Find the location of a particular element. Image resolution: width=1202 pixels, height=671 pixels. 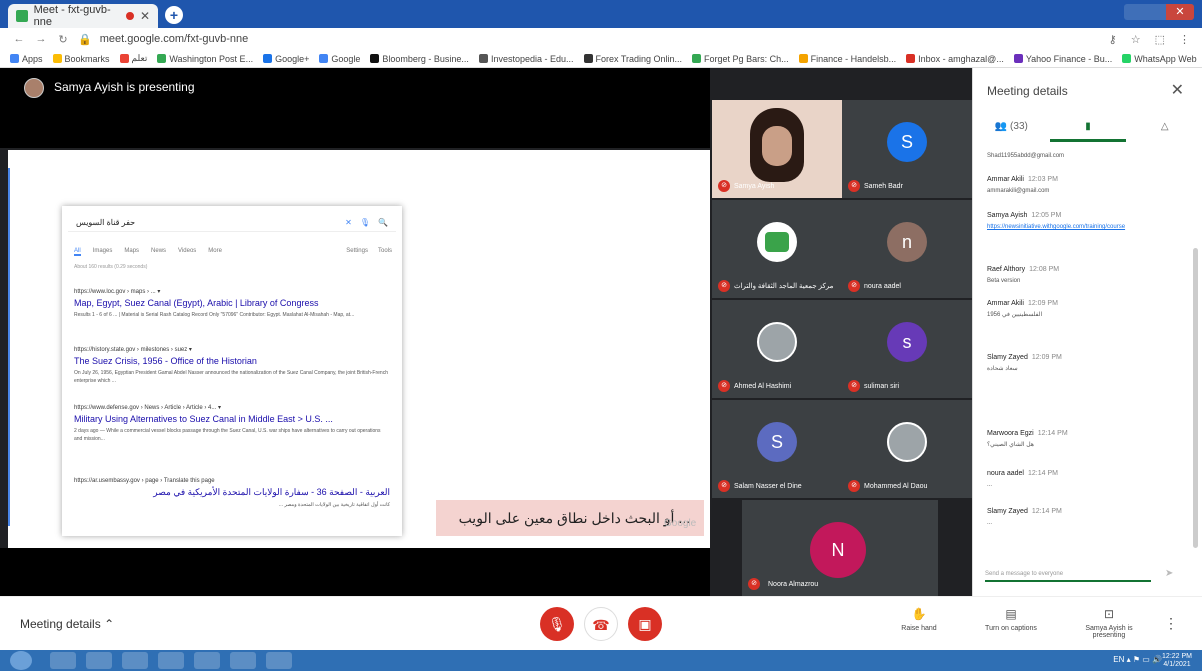

bookmark-item: Google+ is located at coordinates (286, 59).